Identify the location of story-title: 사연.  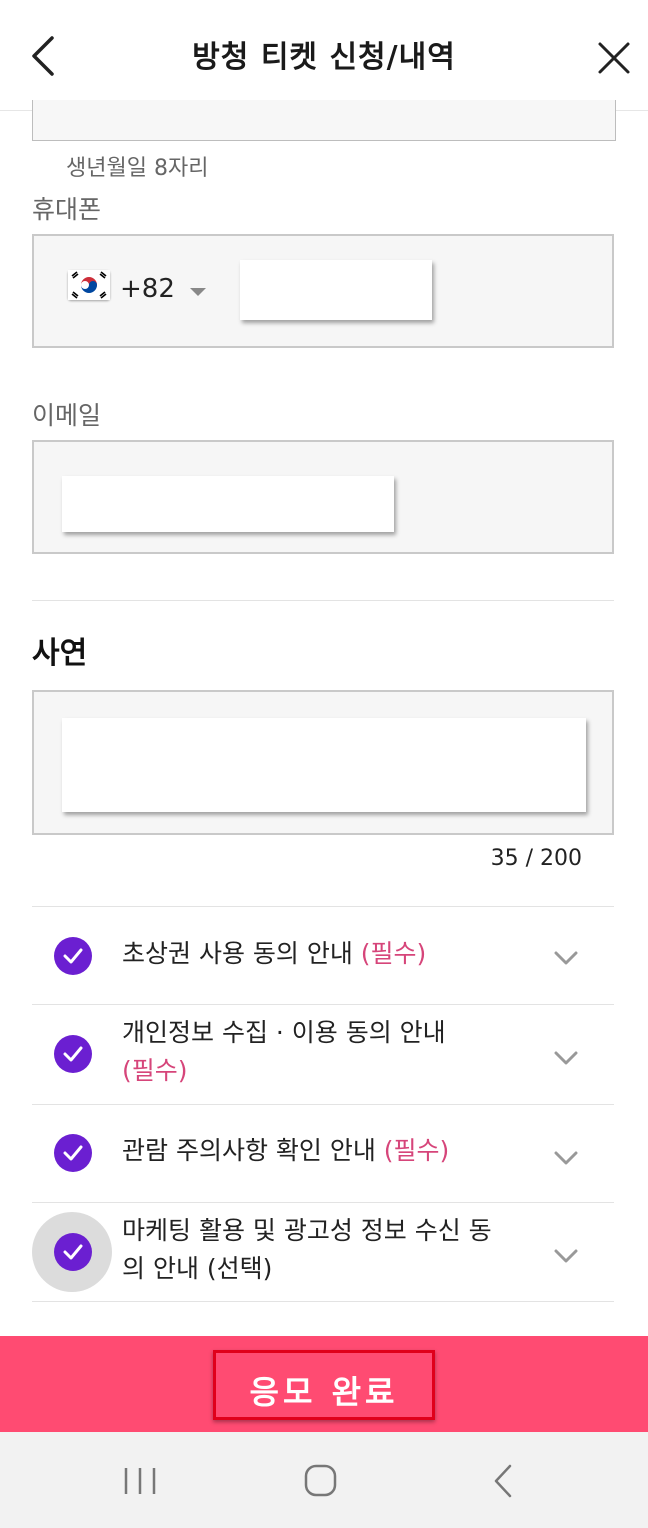
(60, 653).